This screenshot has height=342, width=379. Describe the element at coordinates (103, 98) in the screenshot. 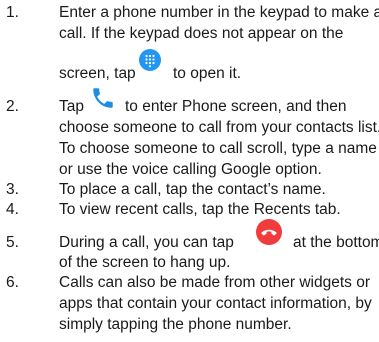

I see `phone-icon` at that location.